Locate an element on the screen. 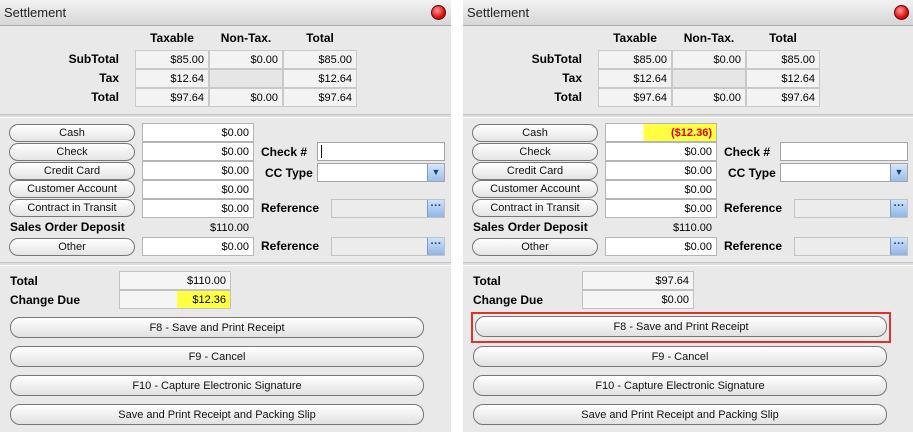 The height and width of the screenshot is (432, 913). cash-amount-field: ($12.36) is located at coordinates (661, 132).